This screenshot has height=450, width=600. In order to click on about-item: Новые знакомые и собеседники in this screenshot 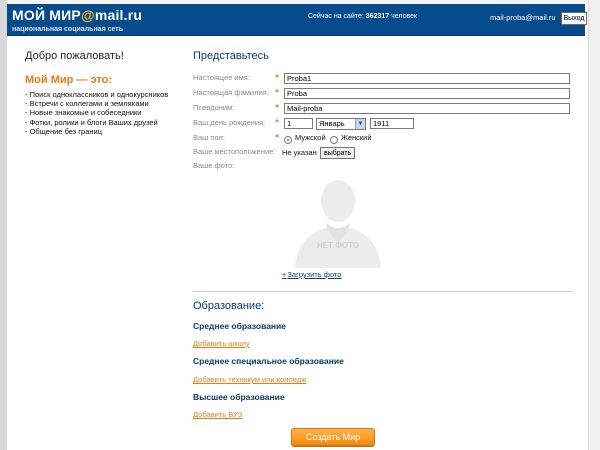, I will do `click(105, 112)`.